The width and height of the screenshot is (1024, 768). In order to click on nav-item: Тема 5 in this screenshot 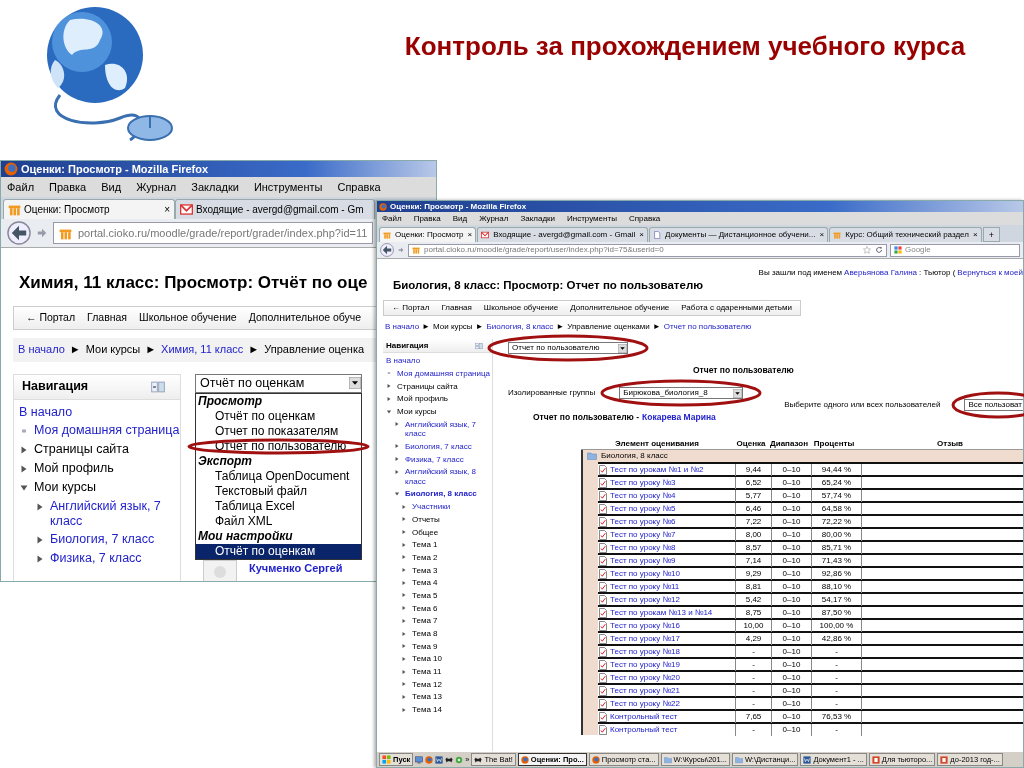, I will do `click(425, 595)`.